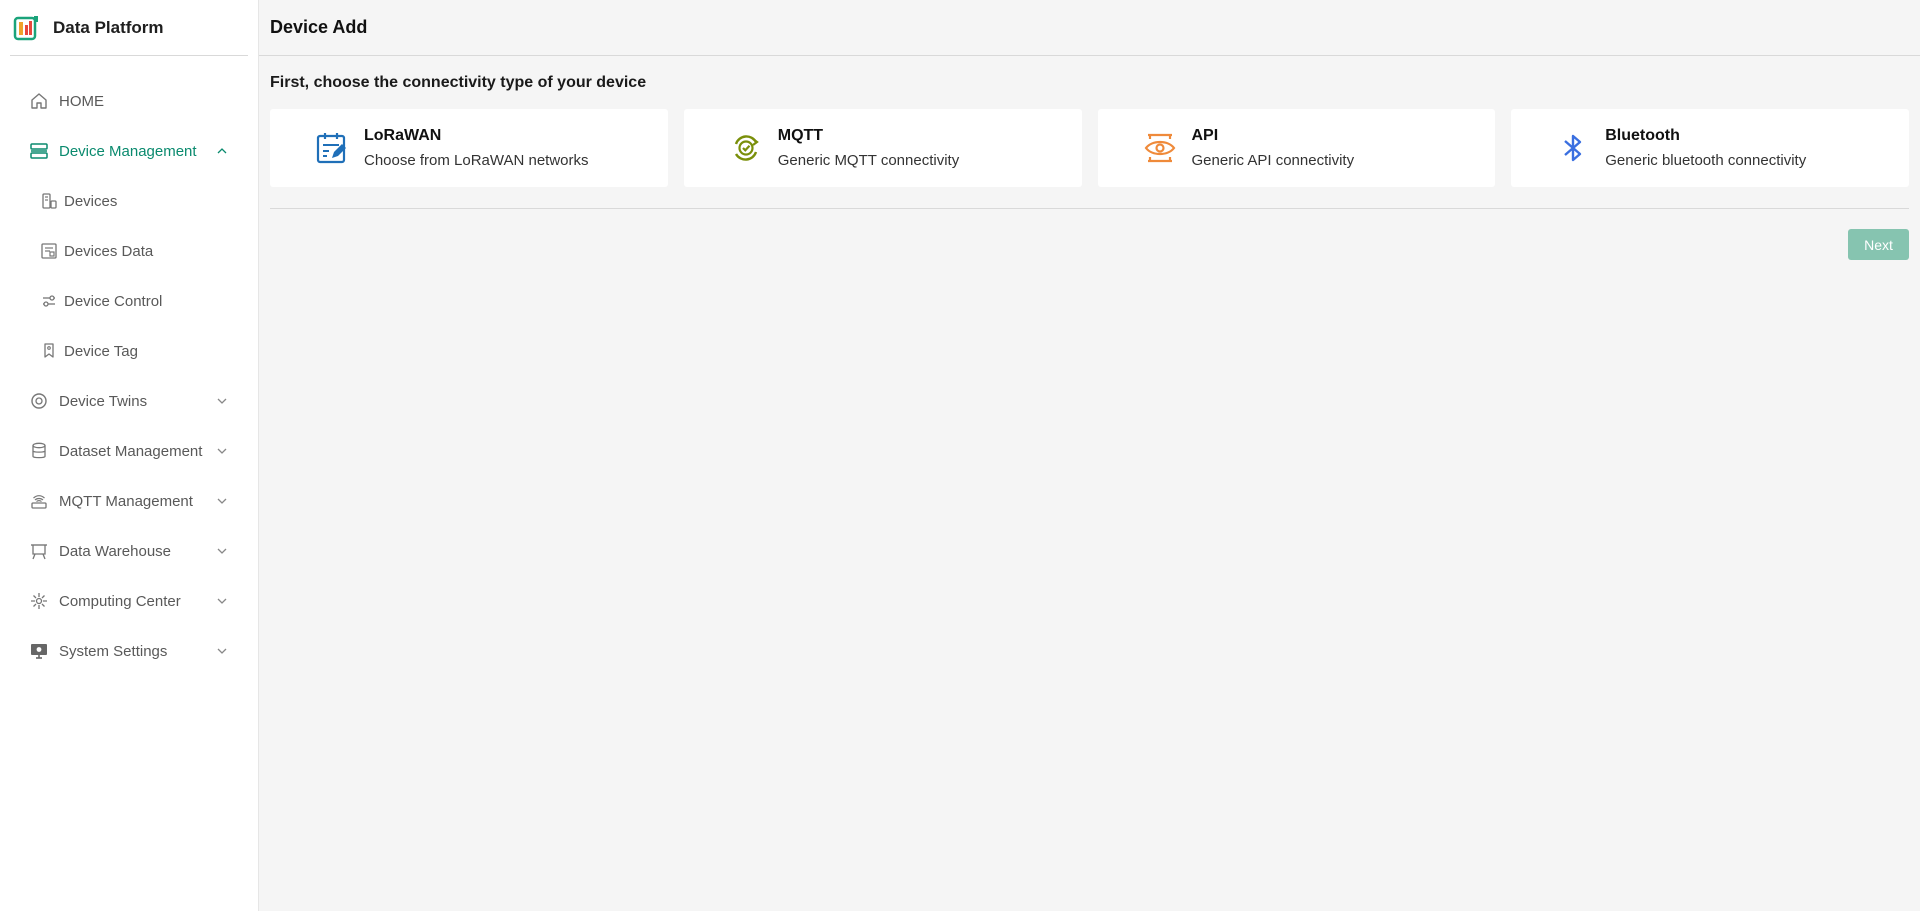 The image size is (1920, 911). What do you see at coordinates (81, 101) in the screenshot?
I see `sidebar-item-label: HOME` at bounding box center [81, 101].